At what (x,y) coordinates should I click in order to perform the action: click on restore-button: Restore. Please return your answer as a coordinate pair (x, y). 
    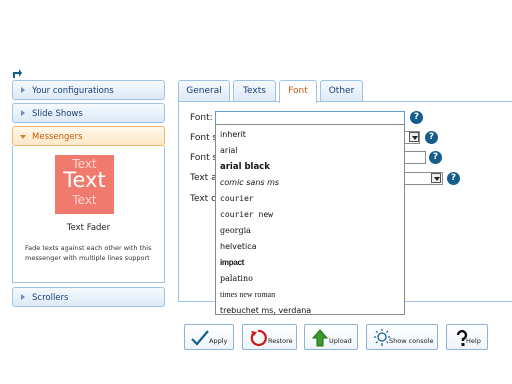
    Looking at the image, I should click on (269, 337).